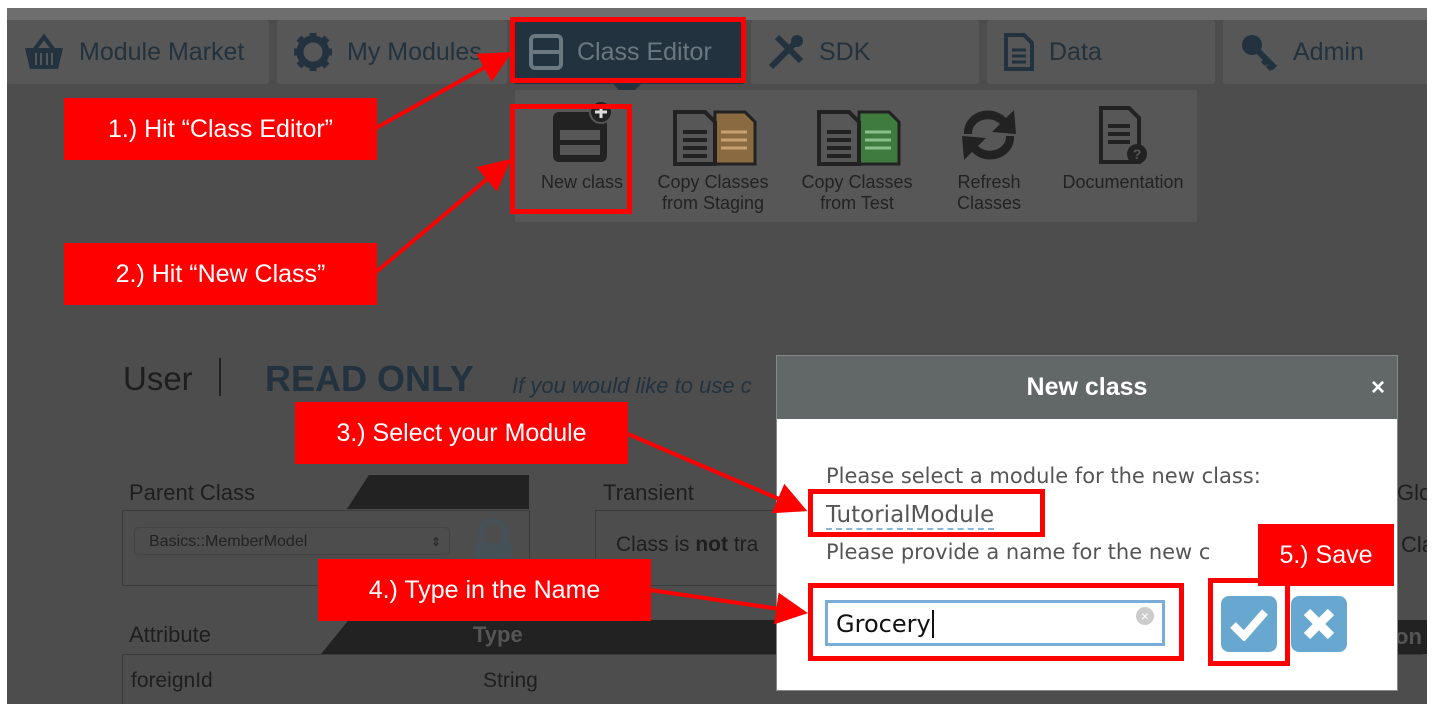  What do you see at coordinates (1326, 555) in the screenshot?
I see `callout-step5: 5.) Save` at bounding box center [1326, 555].